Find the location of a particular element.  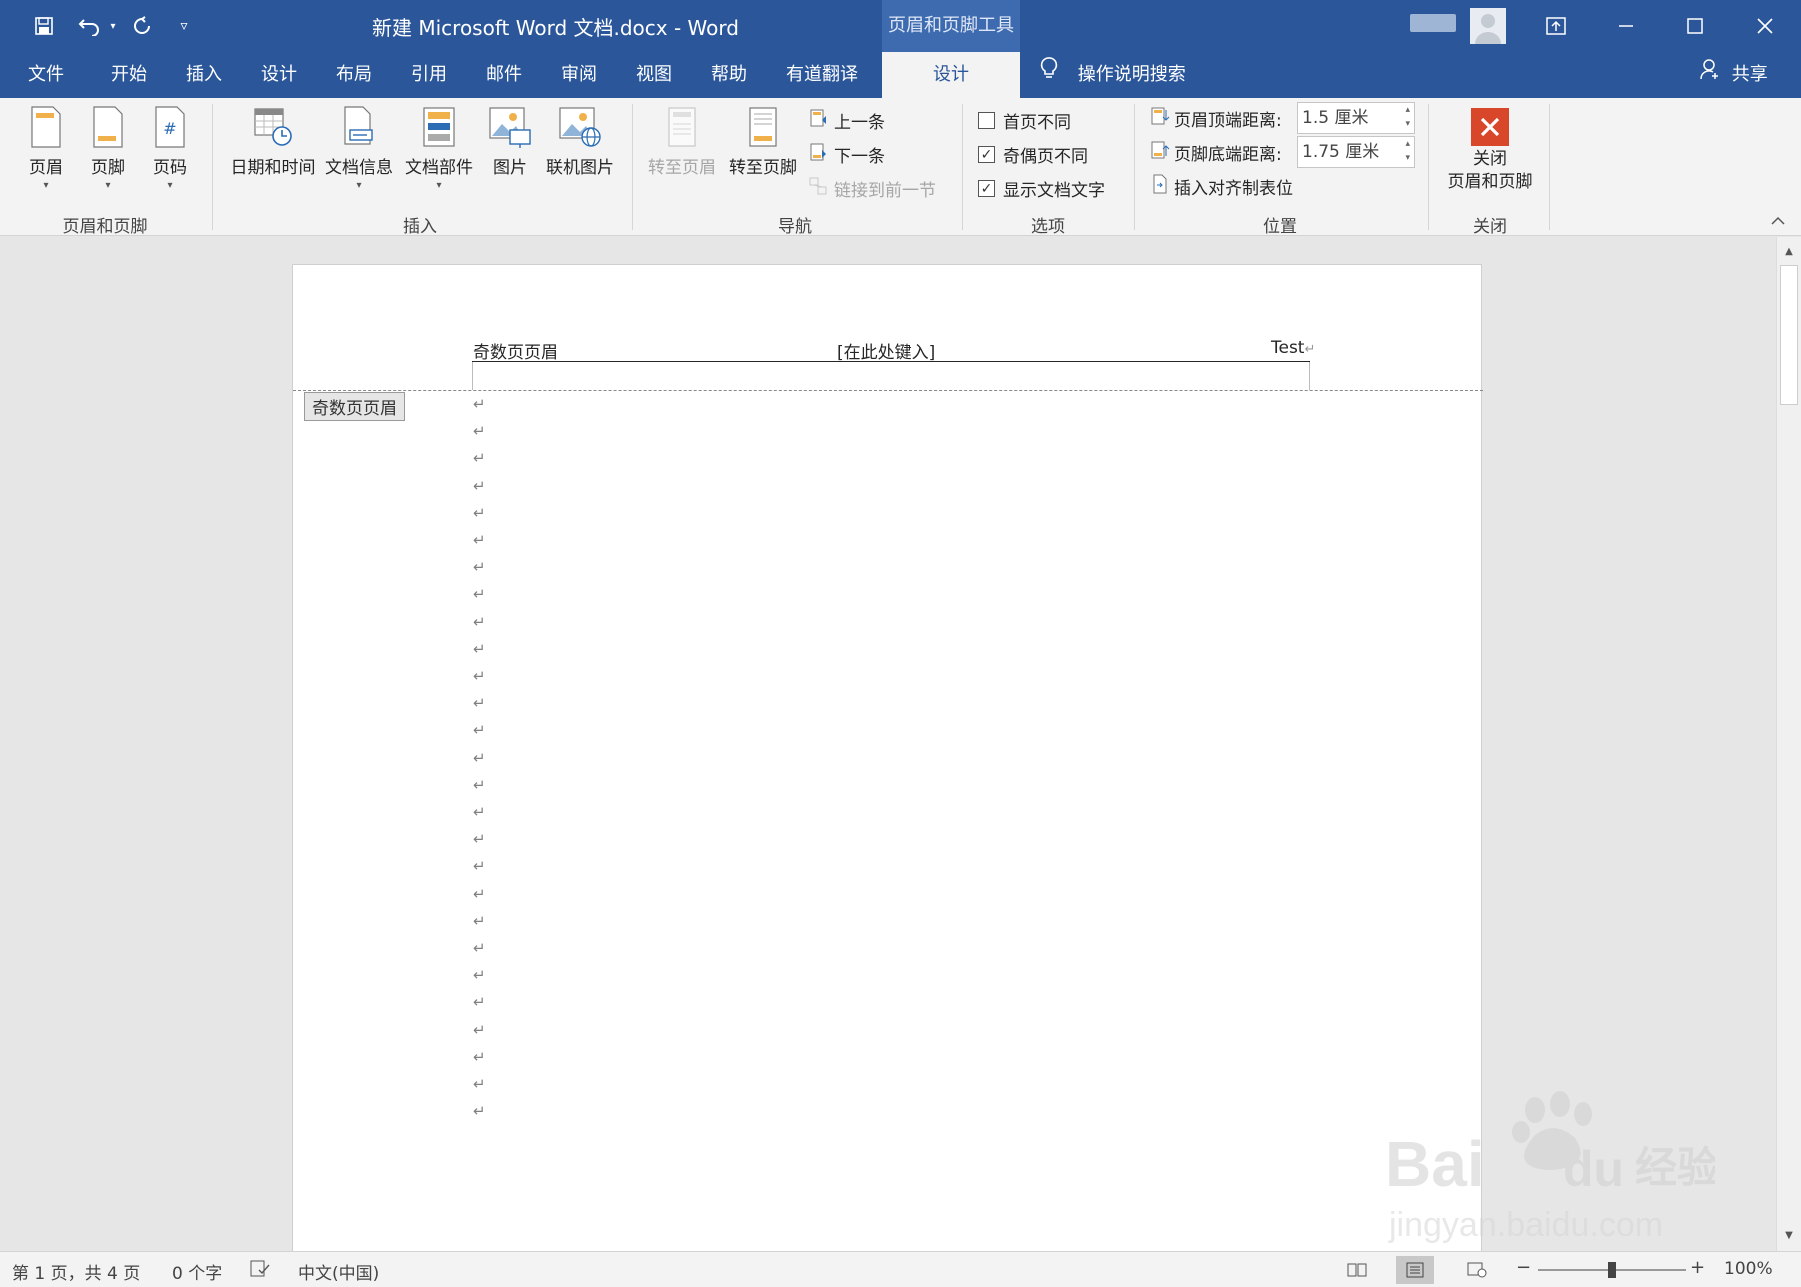

checkbox-odd-even: ✓ is located at coordinates (986, 154).